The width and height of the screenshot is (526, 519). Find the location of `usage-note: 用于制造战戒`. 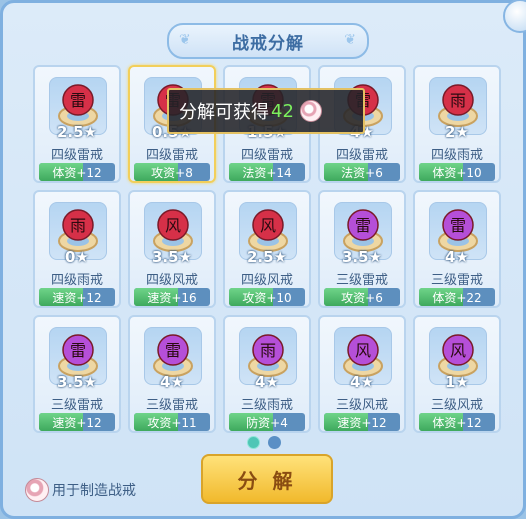

usage-note: 用于制造战戒 is located at coordinates (80, 490).